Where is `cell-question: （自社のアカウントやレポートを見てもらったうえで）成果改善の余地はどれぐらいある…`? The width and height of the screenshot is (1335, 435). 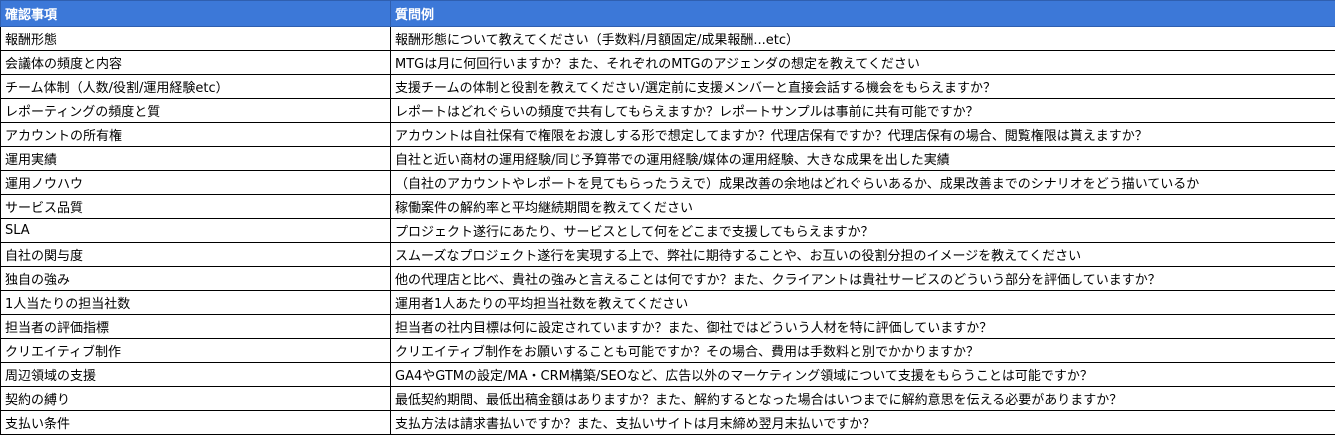
cell-question: （自社のアカウントやレポートを見てもらったうえで）成果改善の余地はどれぐらいある… is located at coordinates (863, 183).